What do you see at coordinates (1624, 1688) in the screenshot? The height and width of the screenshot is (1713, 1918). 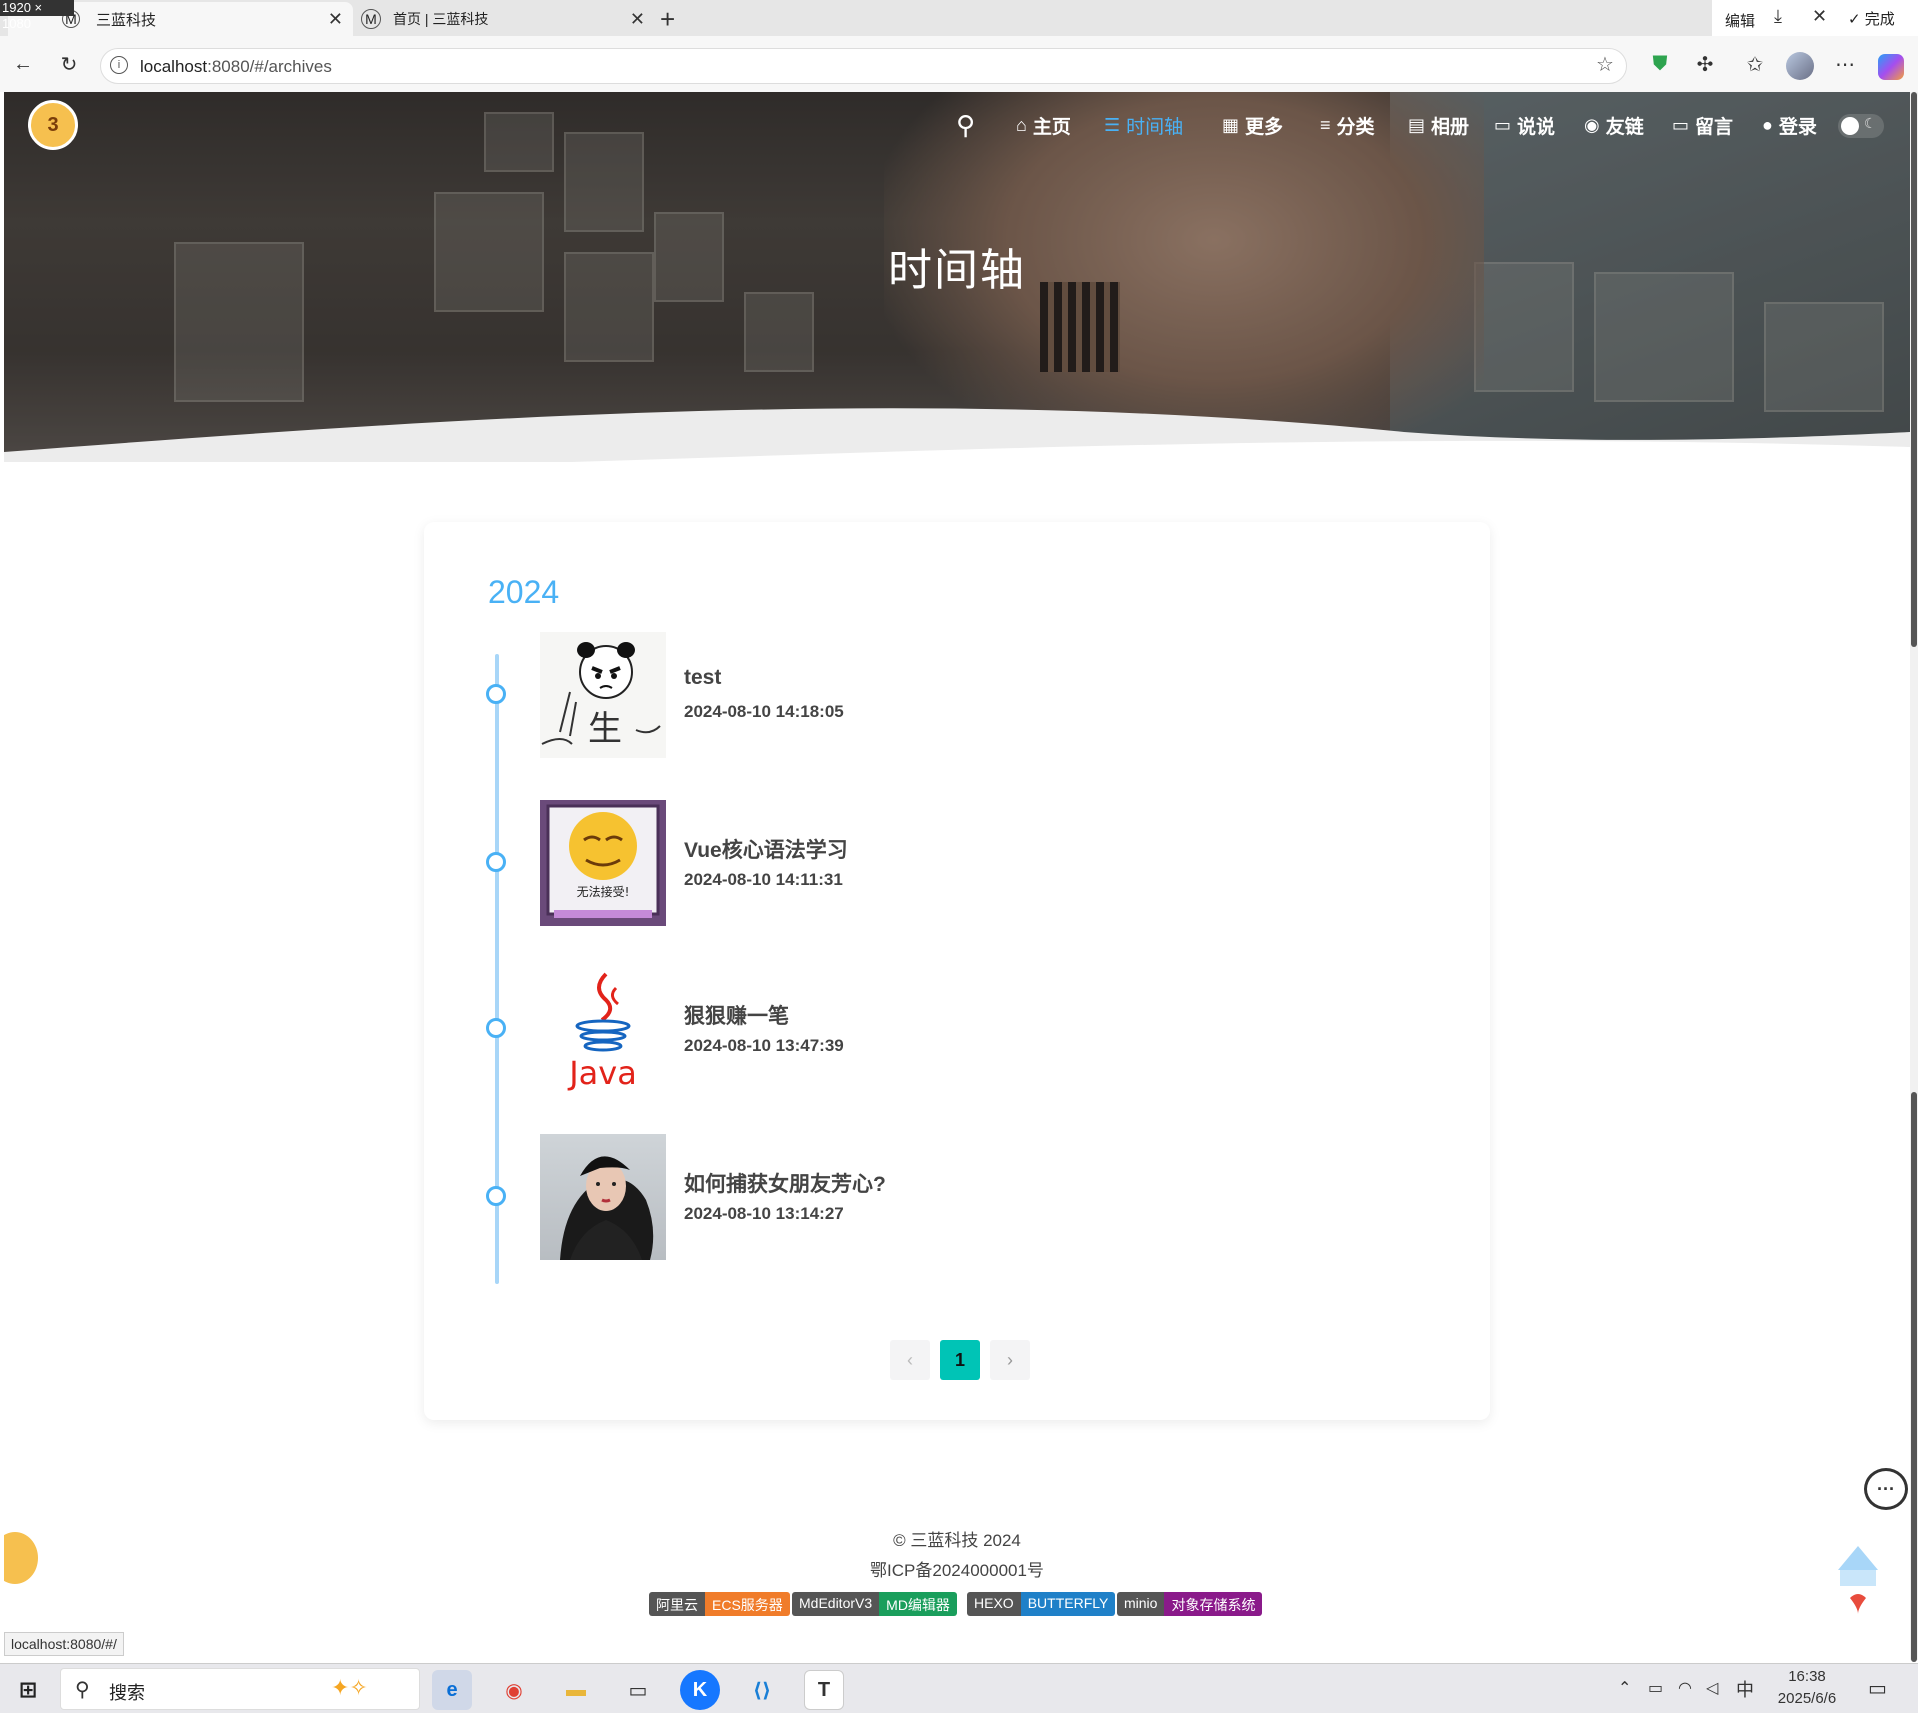 I see `tray-chevron-icon: ⌃` at bounding box center [1624, 1688].